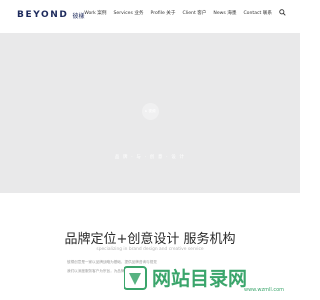 The width and height of the screenshot is (320, 300). I want to click on nav-contact: Contact 联系, so click(257, 13).